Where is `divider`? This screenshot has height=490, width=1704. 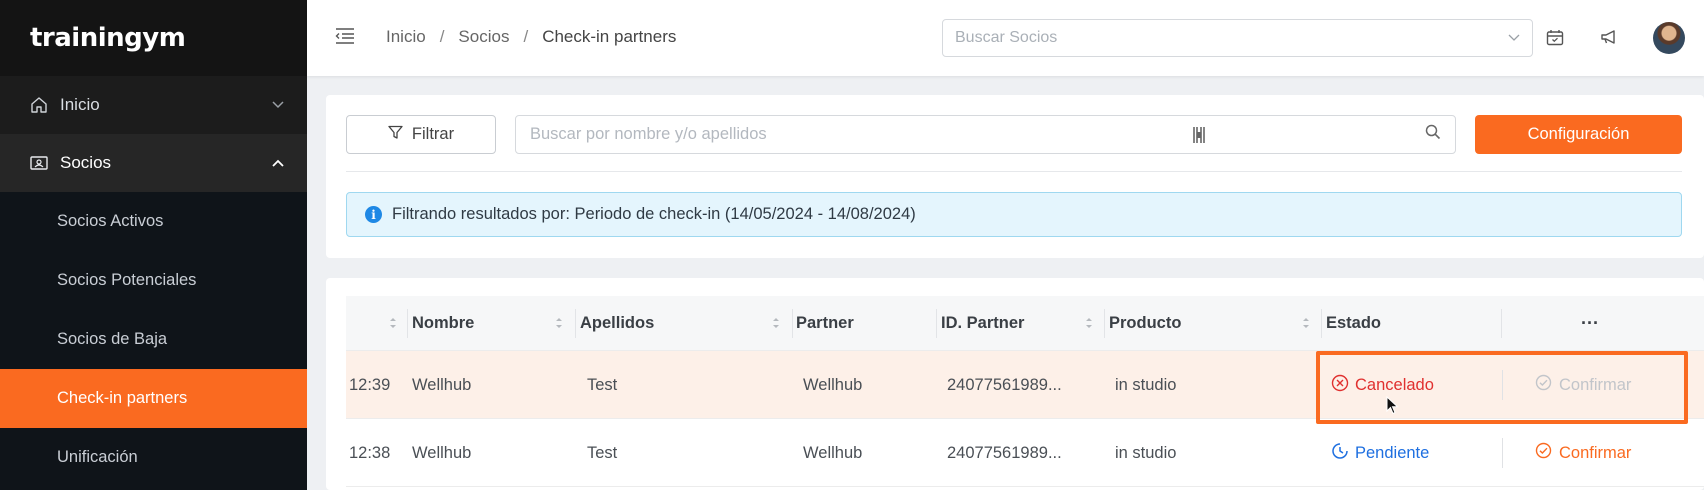
divider is located at coordinates (1014, 171).